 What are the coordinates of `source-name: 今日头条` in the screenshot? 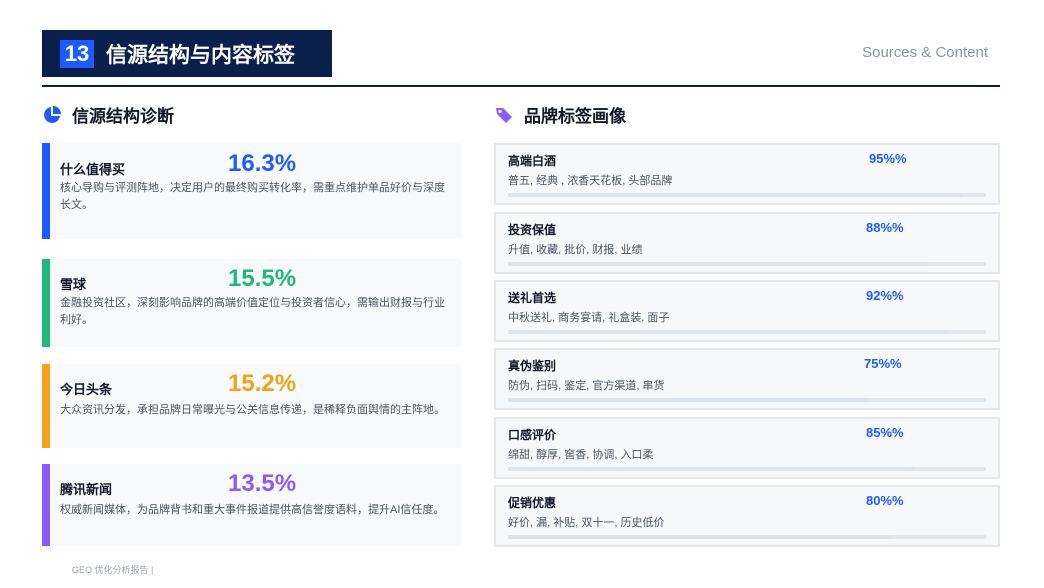 It's located at (86, 389).